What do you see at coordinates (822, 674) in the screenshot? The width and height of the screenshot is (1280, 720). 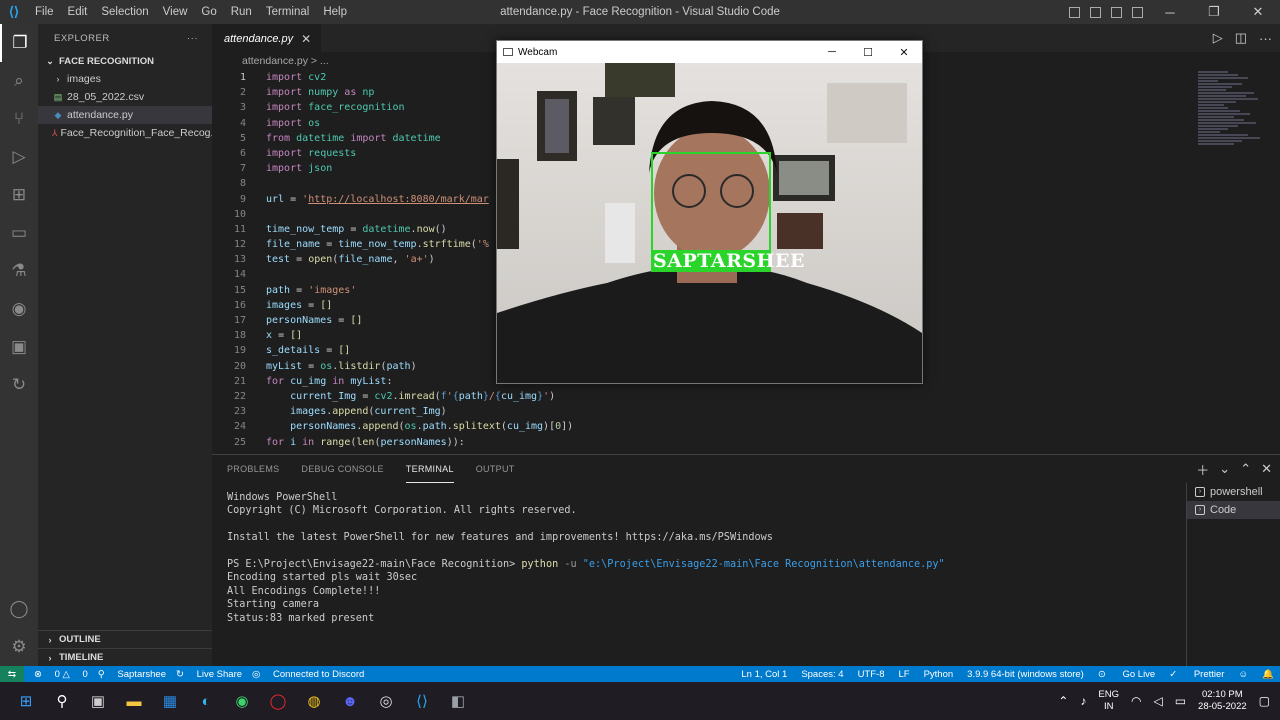 I see `indentation: Spaces: 4` at bounding box center [822, 674].